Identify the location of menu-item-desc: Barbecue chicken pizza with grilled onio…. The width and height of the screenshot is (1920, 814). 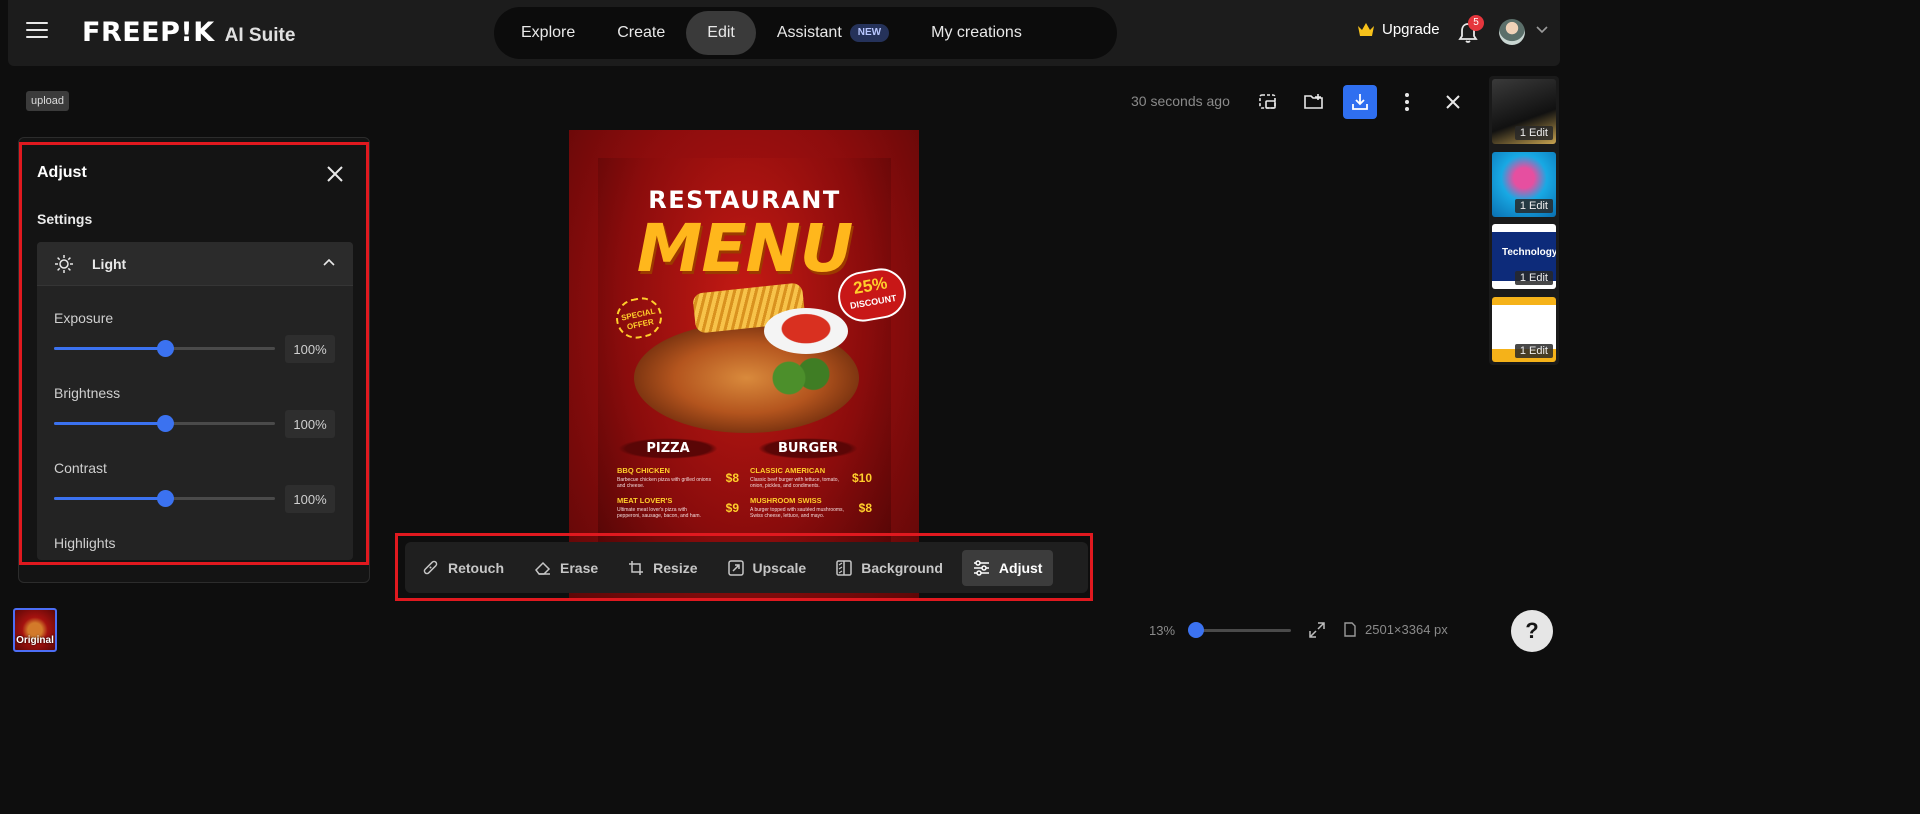
(664, 483).